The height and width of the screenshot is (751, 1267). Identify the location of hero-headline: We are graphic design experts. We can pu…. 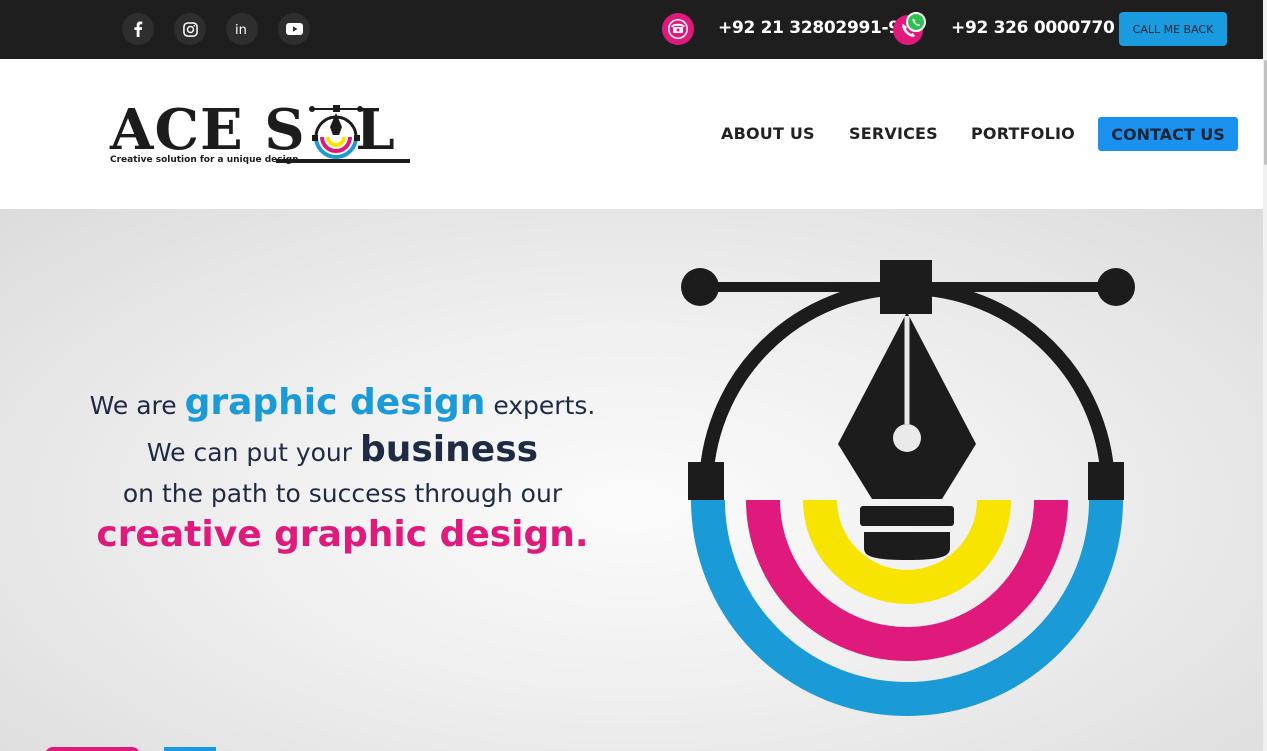
(342, 469).